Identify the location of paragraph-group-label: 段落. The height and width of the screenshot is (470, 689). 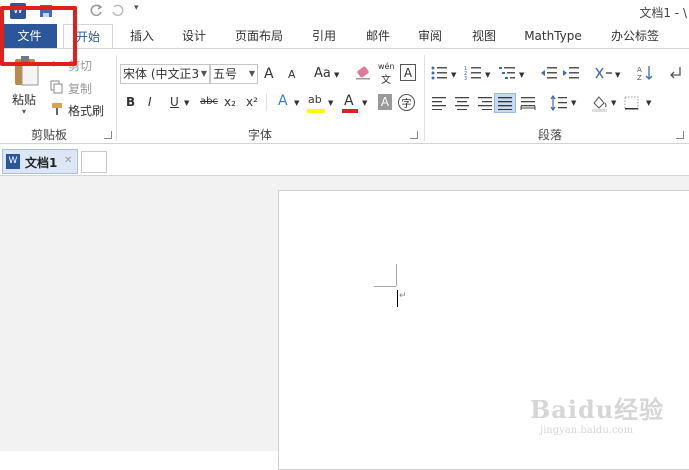
(549, 135).